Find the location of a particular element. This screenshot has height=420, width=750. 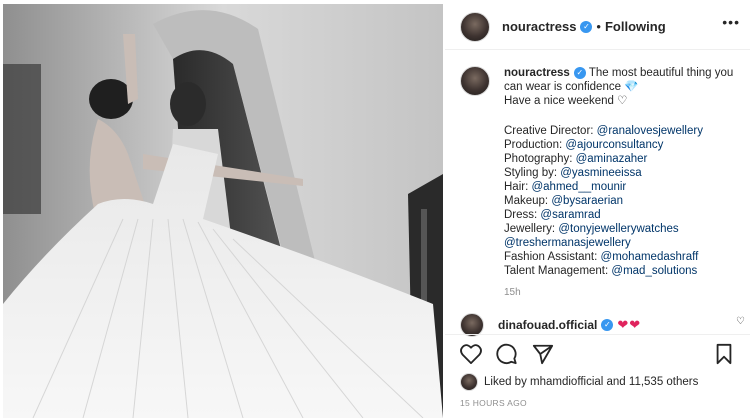

mention-link: @bysaraerian is located at coordinates (587, 201).